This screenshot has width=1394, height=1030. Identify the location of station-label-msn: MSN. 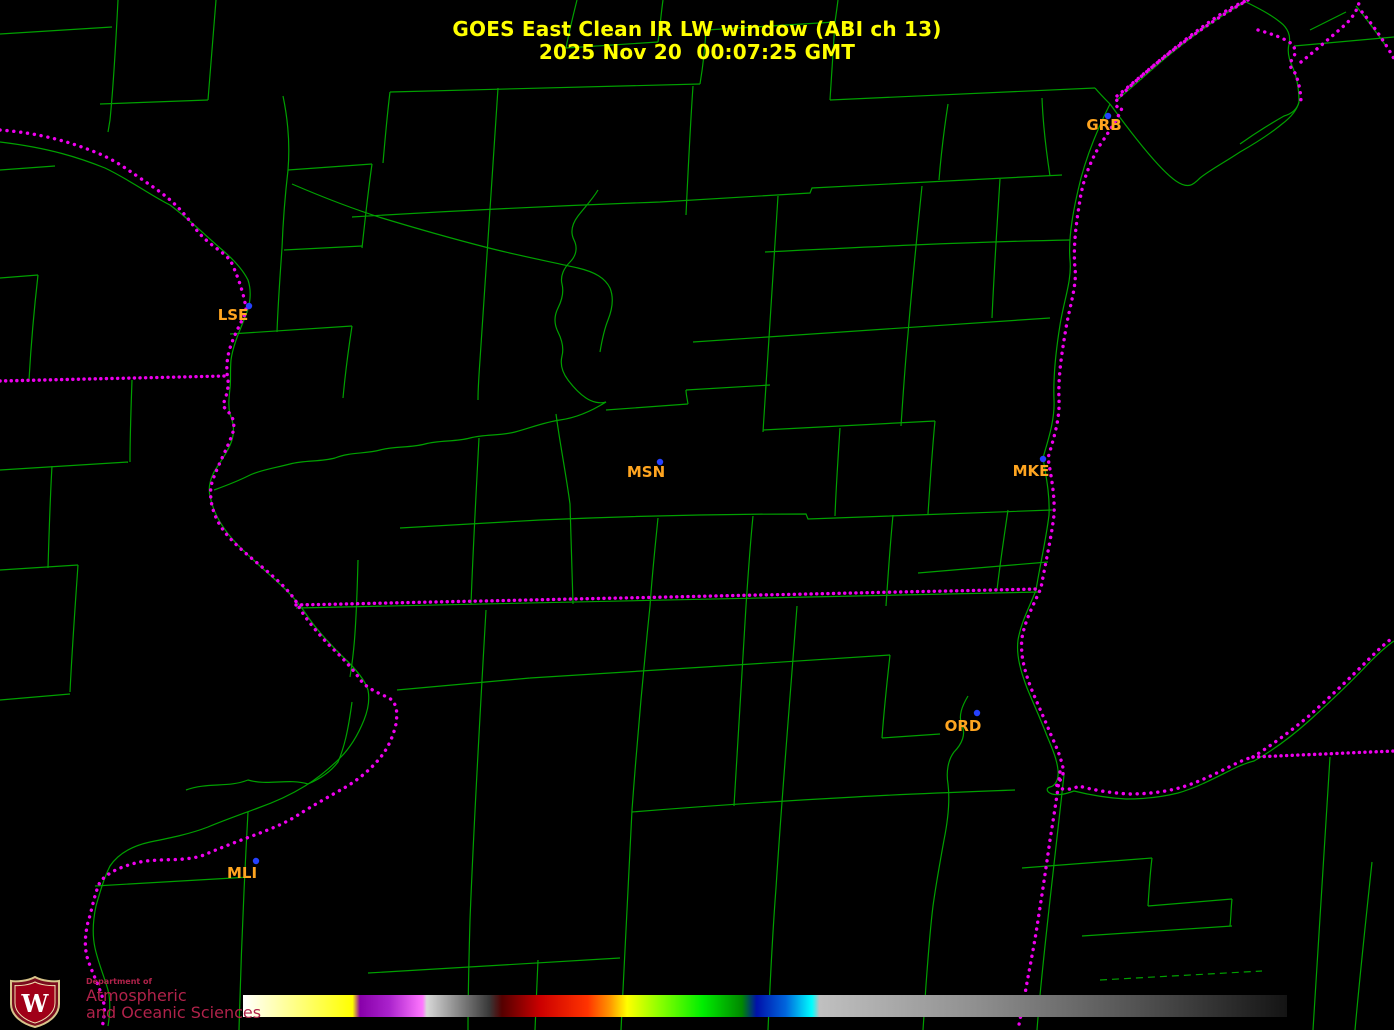
(646, 472).